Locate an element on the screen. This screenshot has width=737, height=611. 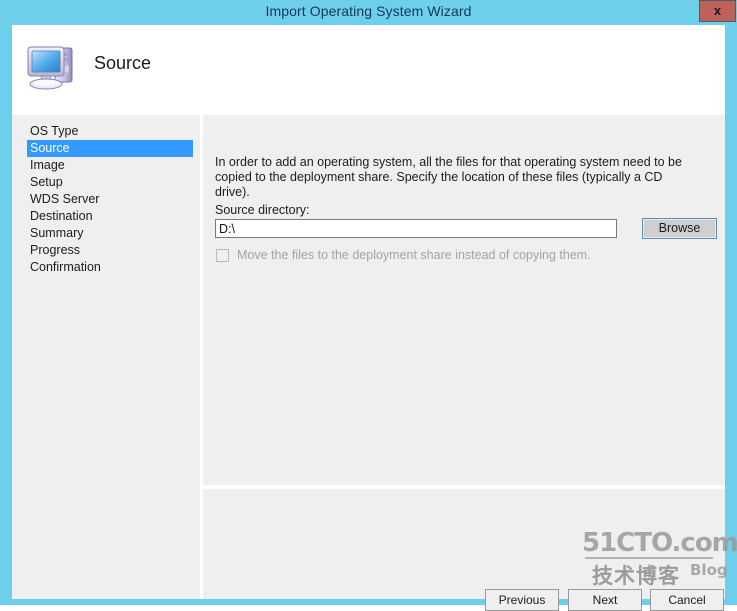
sidebar-item-wds-server: WDS Server is located at coordinates (110, 199).